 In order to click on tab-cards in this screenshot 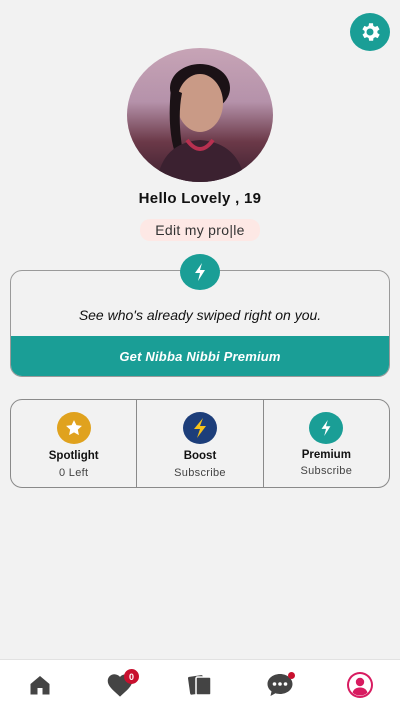, I will do `click(200, 685)`.